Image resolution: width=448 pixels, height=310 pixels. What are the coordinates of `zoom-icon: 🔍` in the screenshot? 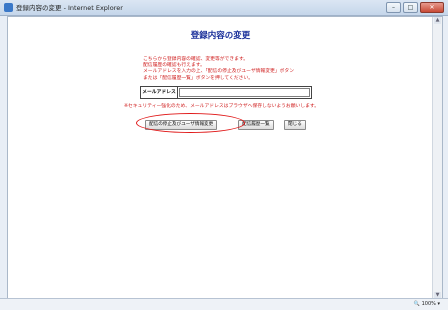 It's located at (416, 304).